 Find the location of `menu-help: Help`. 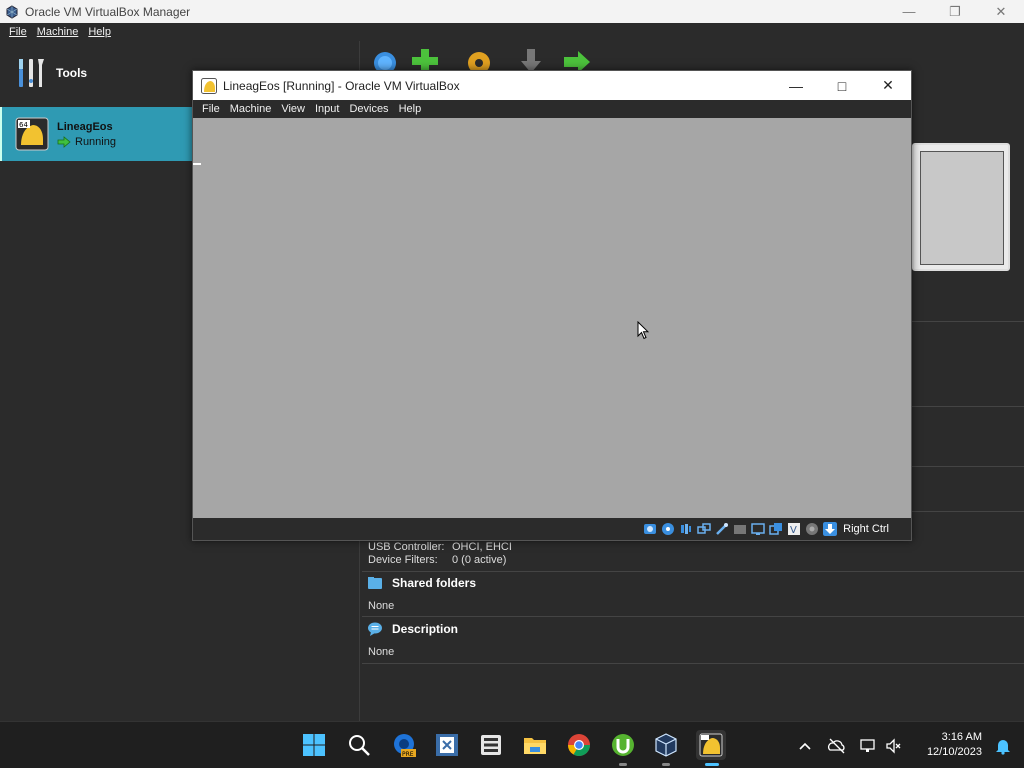

menu-help: Help is located at coordinates (99, 32).